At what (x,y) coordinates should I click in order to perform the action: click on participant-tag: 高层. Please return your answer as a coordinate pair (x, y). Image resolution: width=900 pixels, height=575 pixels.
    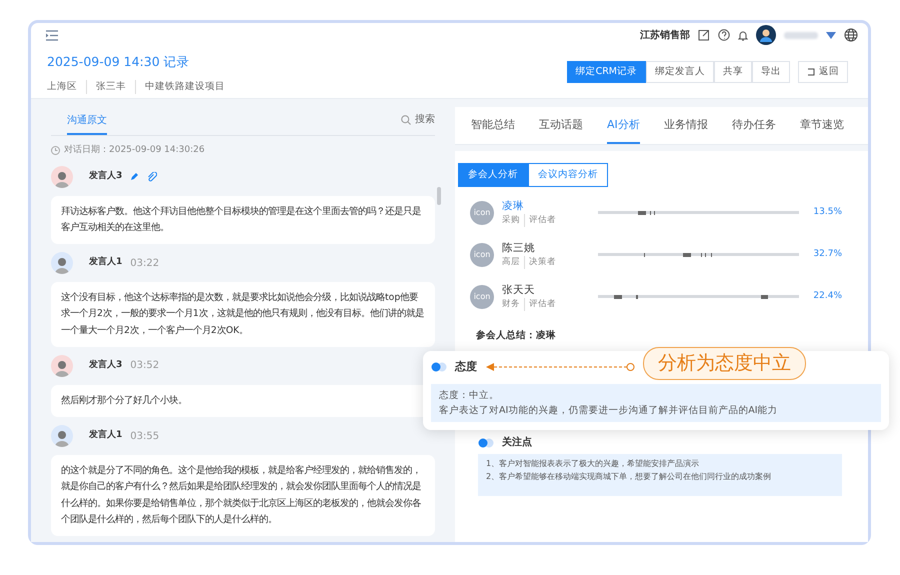
    Looking at the image, I should click on (513, 262).